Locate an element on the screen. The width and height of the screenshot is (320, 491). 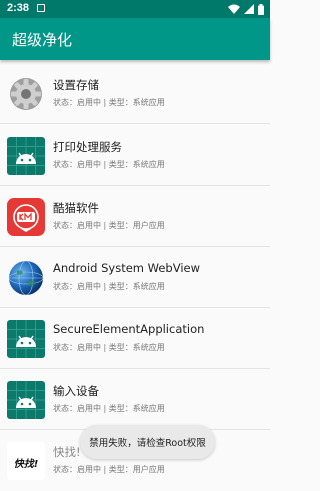
km-logo-icon is located at coordinates (26, 217).